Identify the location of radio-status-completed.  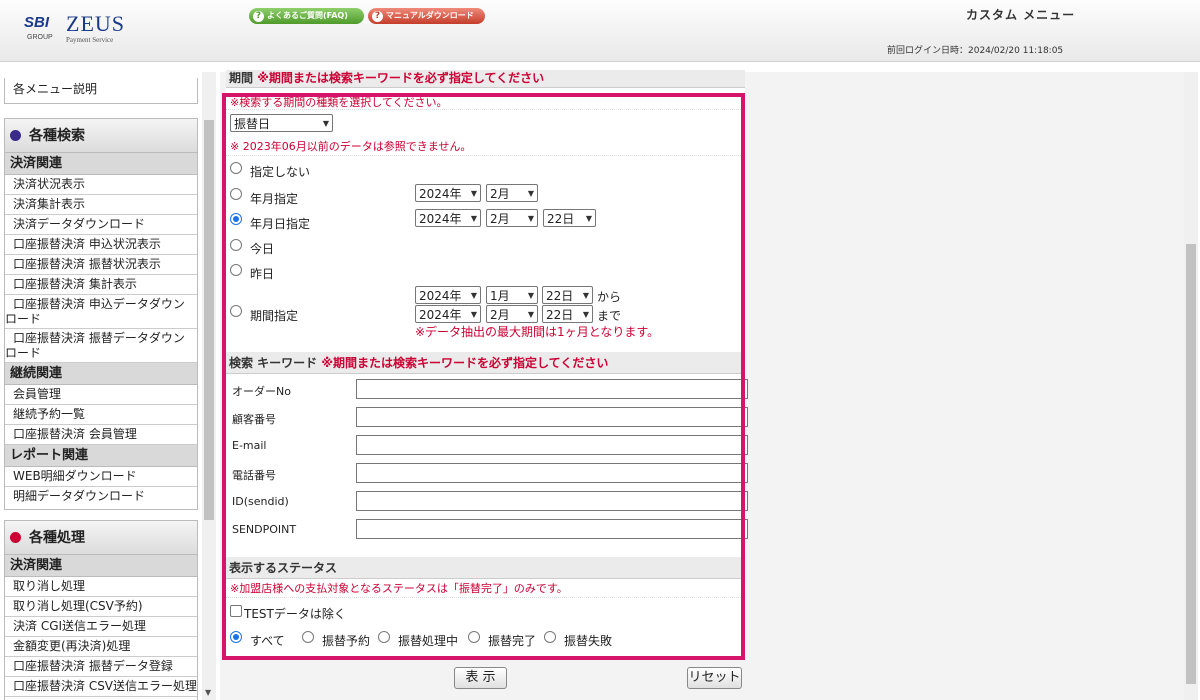
(474, 637).